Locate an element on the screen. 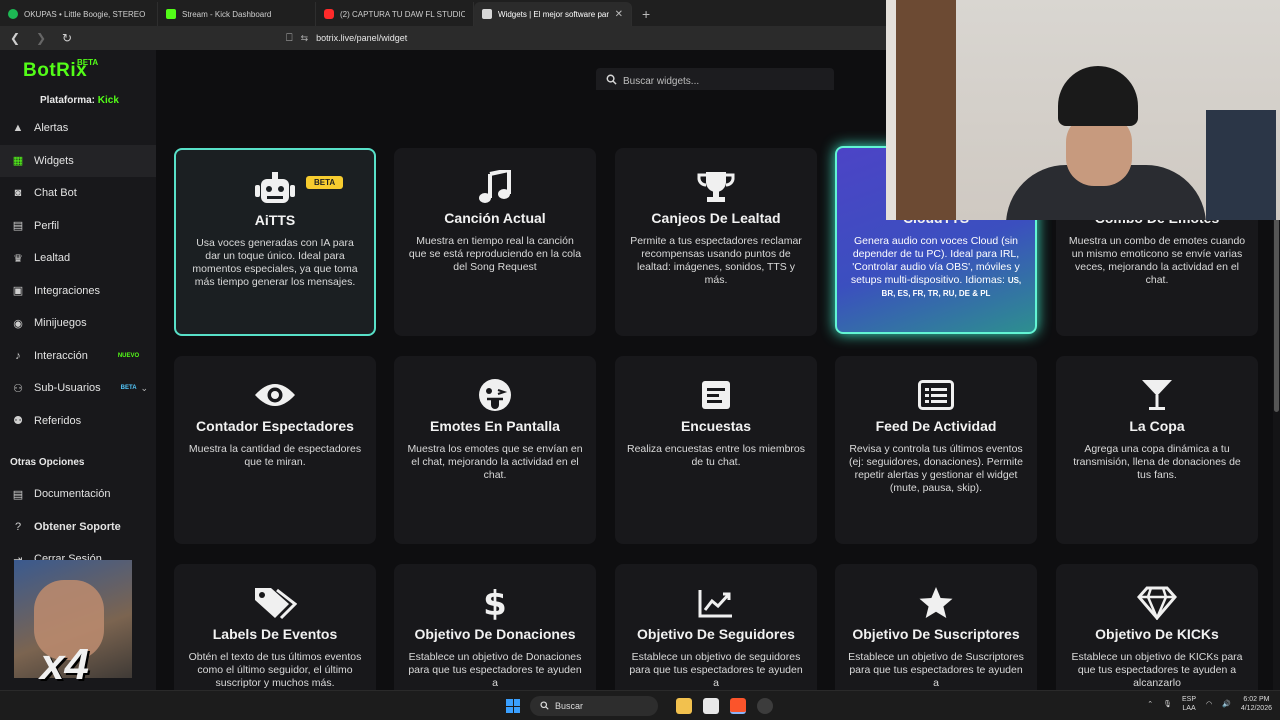 The image size is (1280, 720). user-group-icon: ⚉ is located at coordinates (18, 421).